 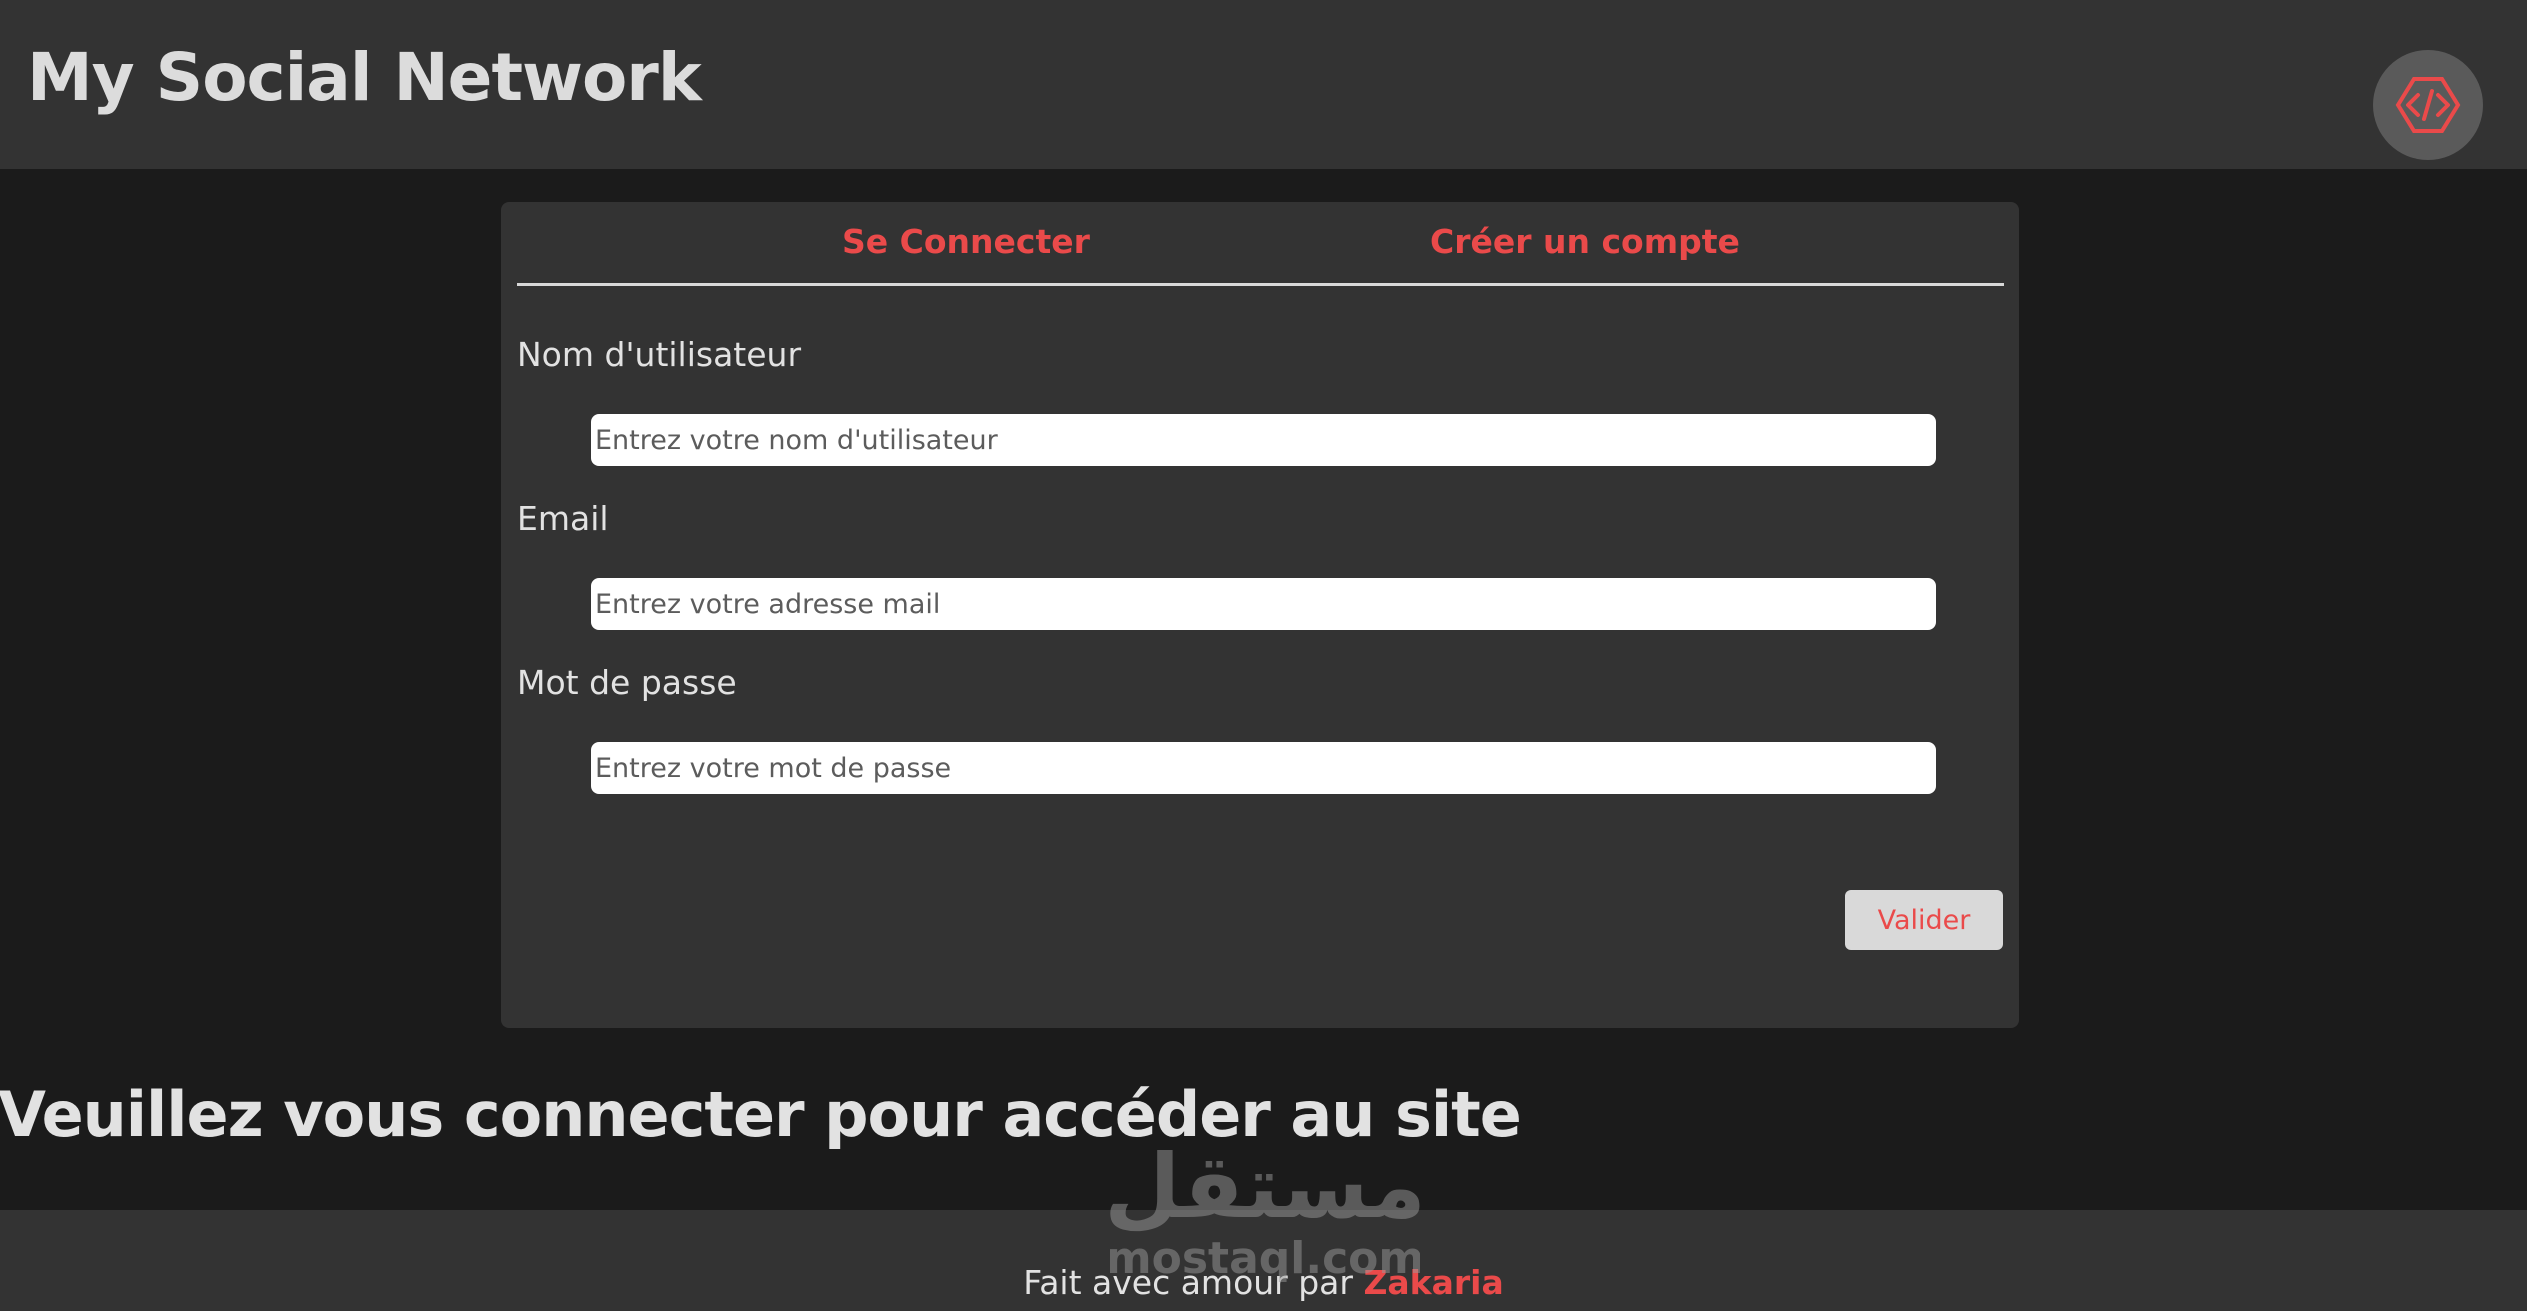 What do you see at coordinates (563, 518) in the screenshot?
I see `email-label: Email` at bounding box center [563, 518].